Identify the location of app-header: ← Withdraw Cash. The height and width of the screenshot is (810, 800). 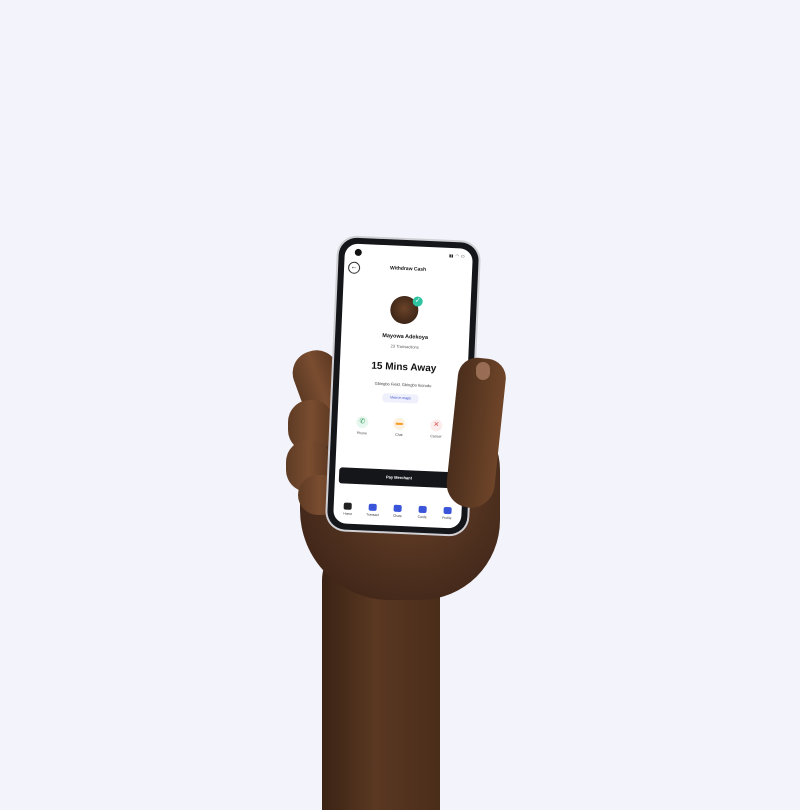
(408, 271).